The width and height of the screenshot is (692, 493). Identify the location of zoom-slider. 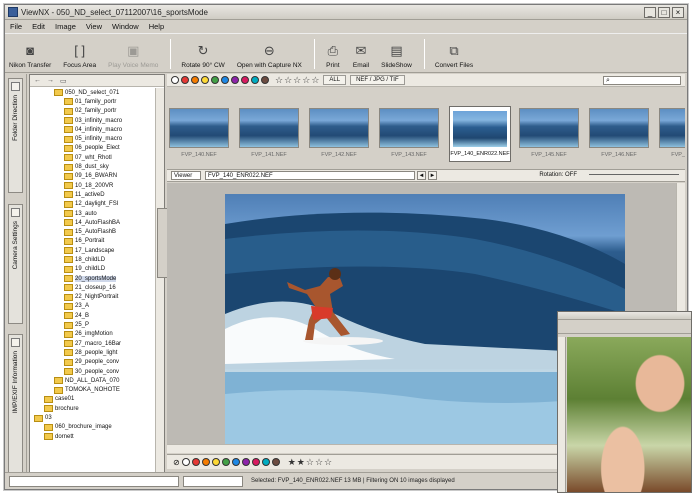
(634, 176).